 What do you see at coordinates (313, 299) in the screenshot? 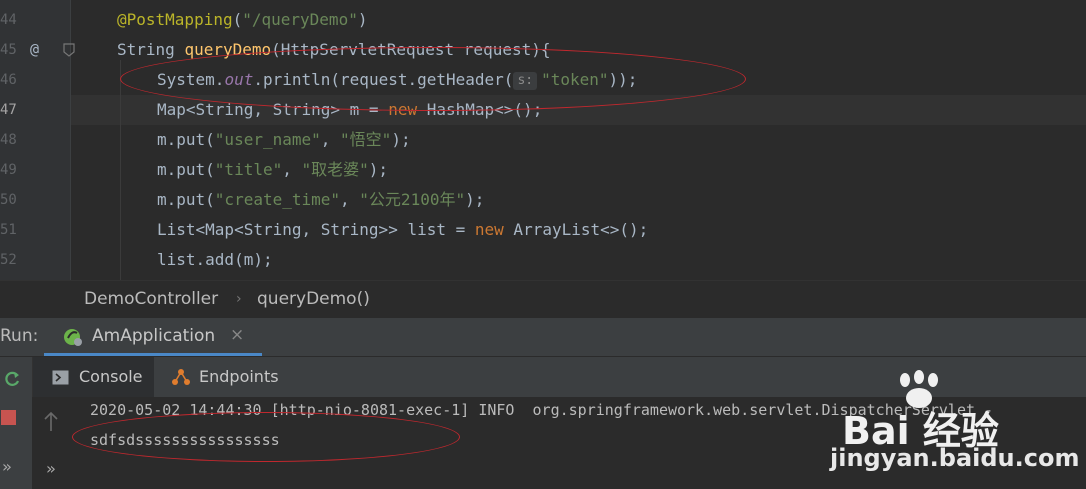
I see `breadcrumb-method: queryDemo()` at bounding box center [313, 299].